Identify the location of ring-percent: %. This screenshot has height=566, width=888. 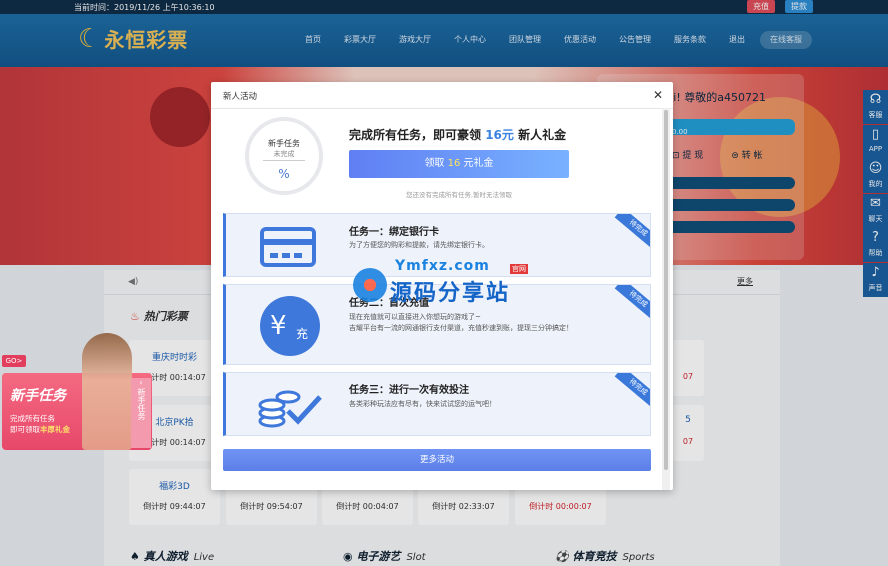
(284, 174).